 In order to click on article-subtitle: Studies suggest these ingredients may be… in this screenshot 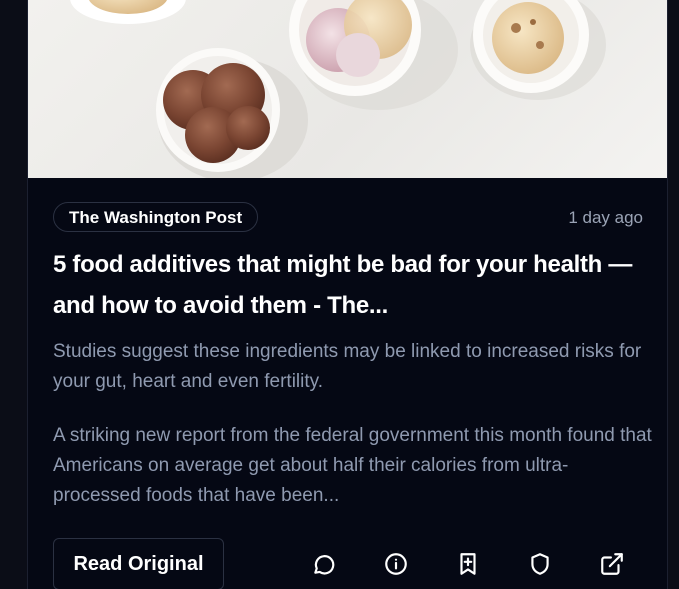, I will do `click(347, 366)`.